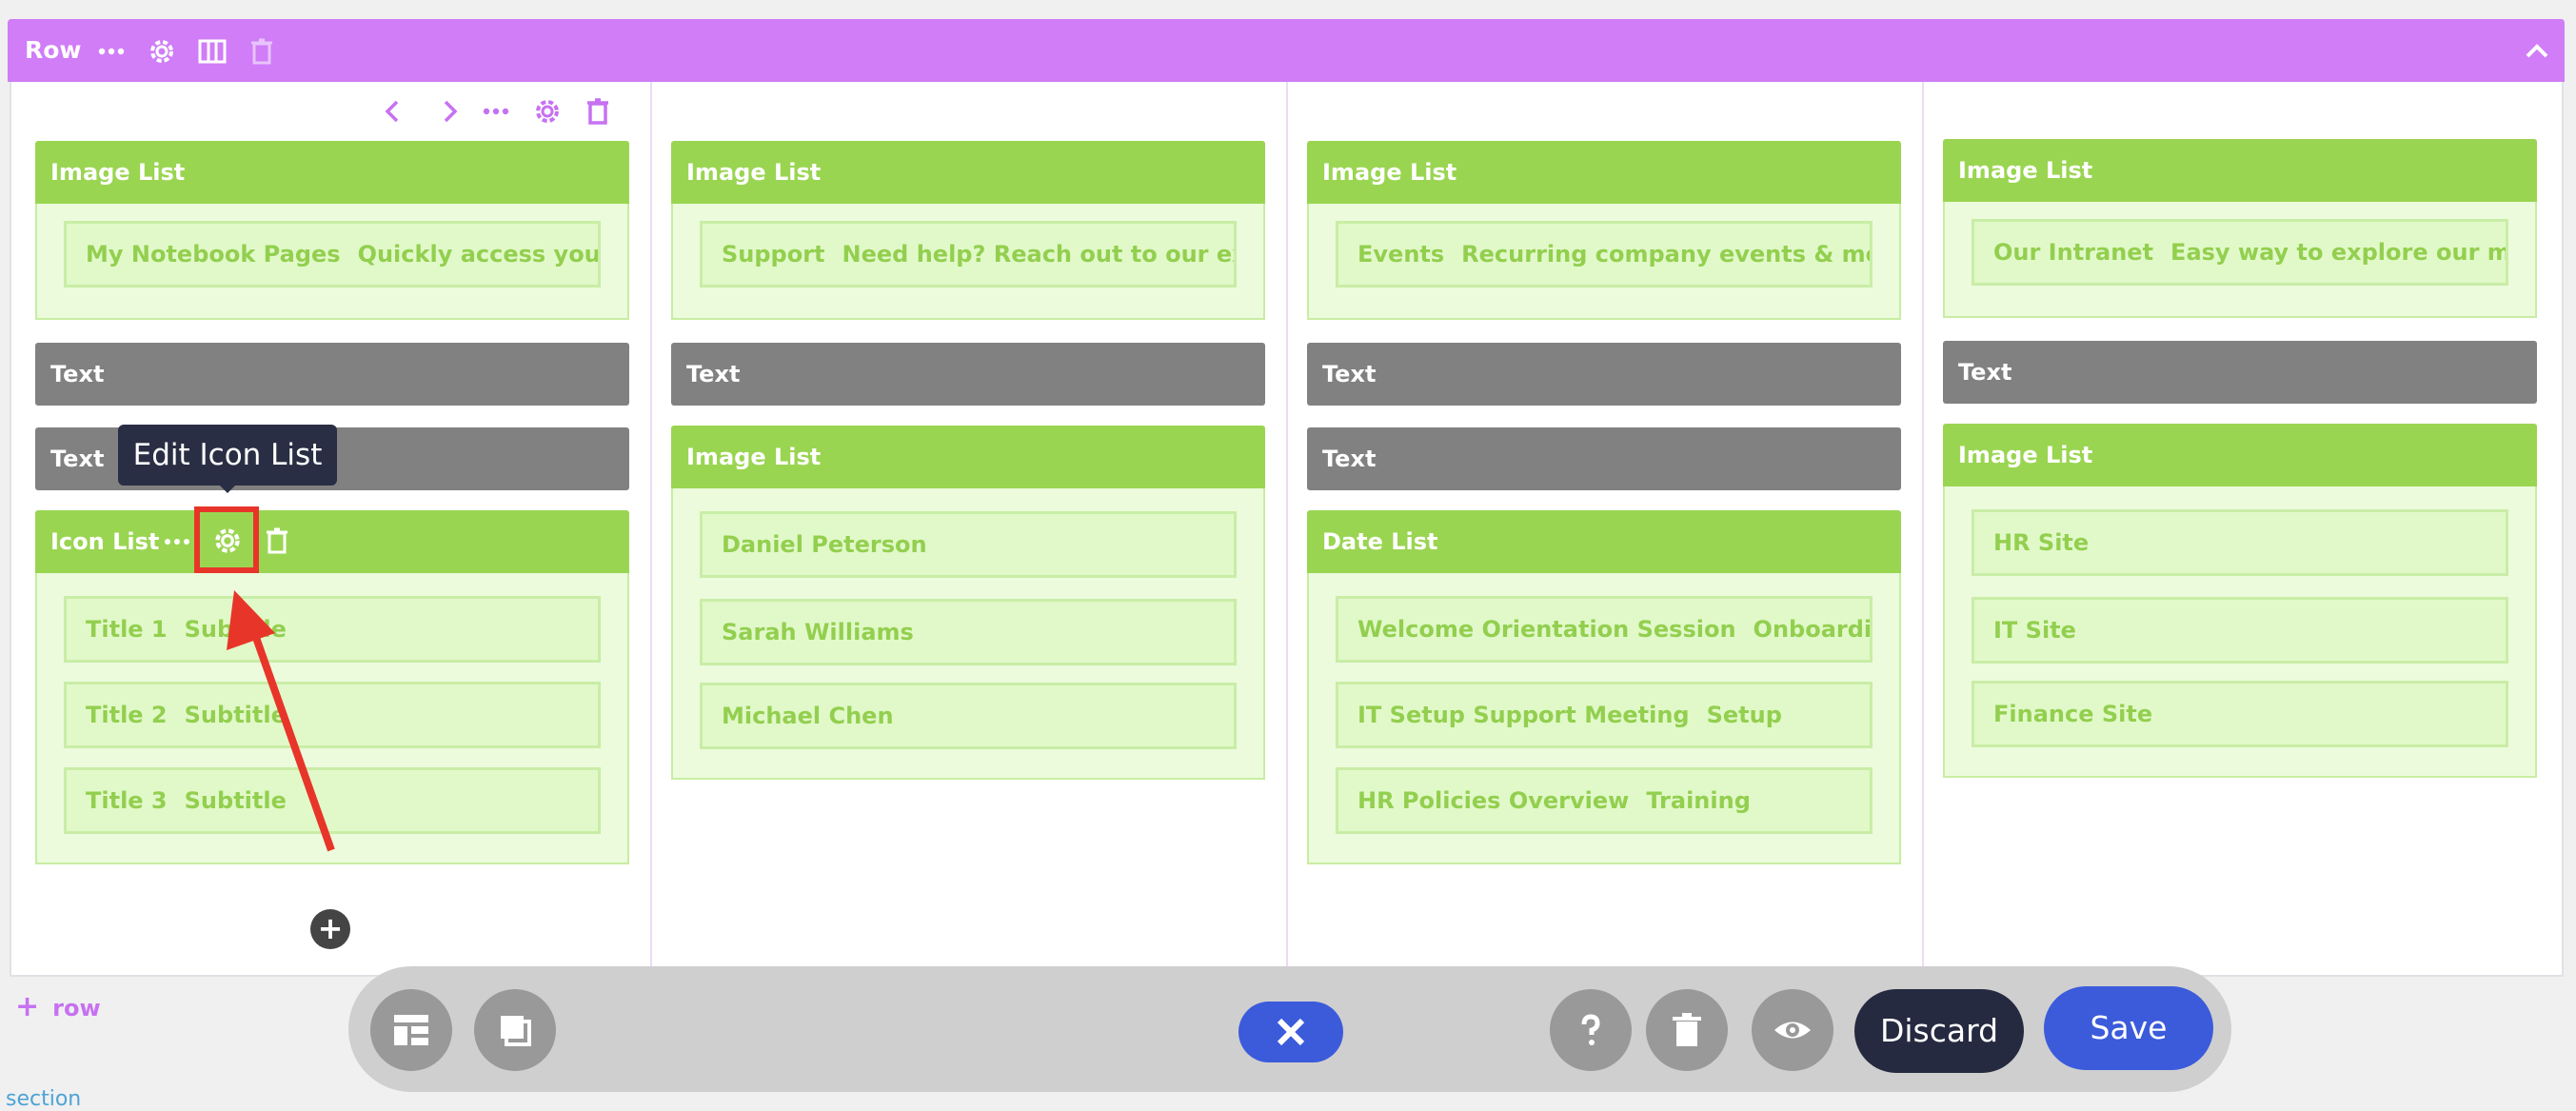 The image size is (2576, 1111). What do you see at coordinates (227, 488) in the screenshot?
I see `tooltip-caret` at bounding box center [227, 488].